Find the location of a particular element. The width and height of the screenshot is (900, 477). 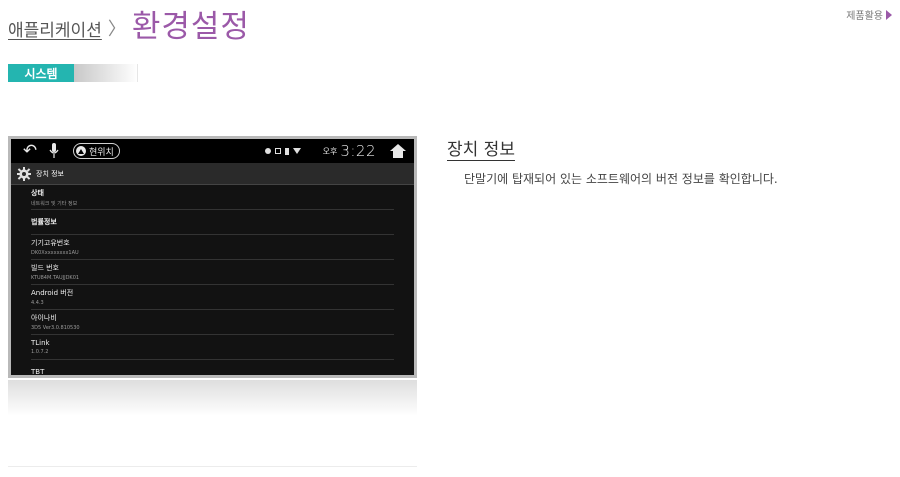

navigation-icon is located at coordinates (81, 151).